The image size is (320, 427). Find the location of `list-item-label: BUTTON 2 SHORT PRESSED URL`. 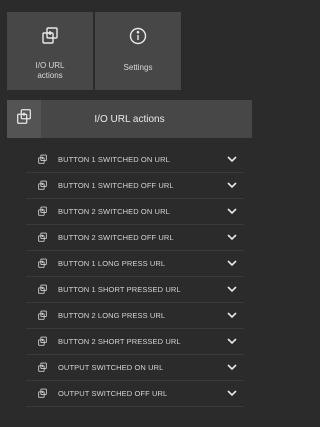

list-item-label: BUTTON 2 SHORT PRESSED URL is located at coordinates (119, 341).